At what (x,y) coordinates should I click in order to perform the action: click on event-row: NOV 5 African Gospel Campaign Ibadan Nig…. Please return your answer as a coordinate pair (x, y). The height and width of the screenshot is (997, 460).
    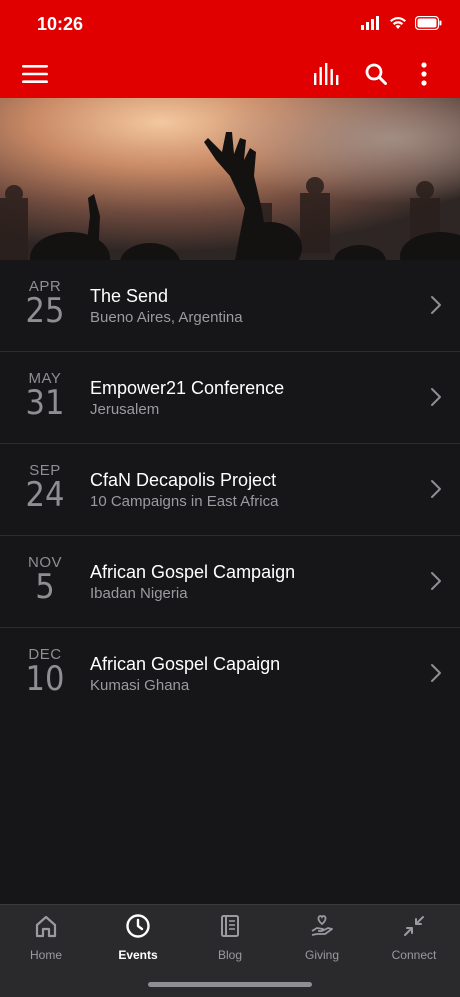
    Looking at the image, I should click on (230, 582).